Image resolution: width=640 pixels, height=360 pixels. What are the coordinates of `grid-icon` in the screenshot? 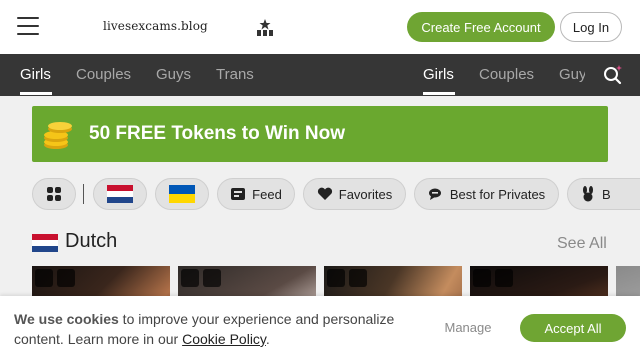 It's located at (54, 194).